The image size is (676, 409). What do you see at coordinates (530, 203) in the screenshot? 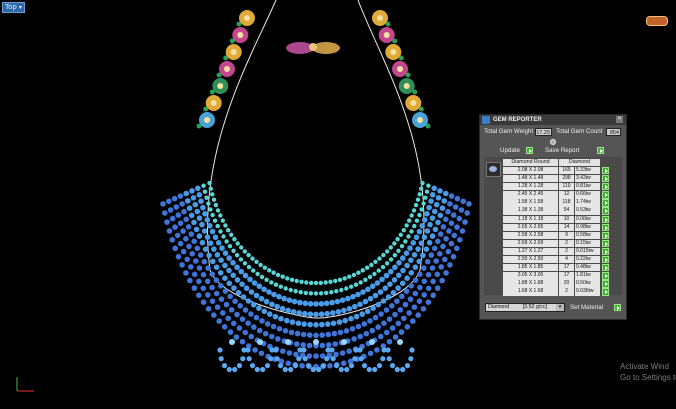
I see `gem-size-cell: 1.58 X 1.58` at bounding box center [530, 203].